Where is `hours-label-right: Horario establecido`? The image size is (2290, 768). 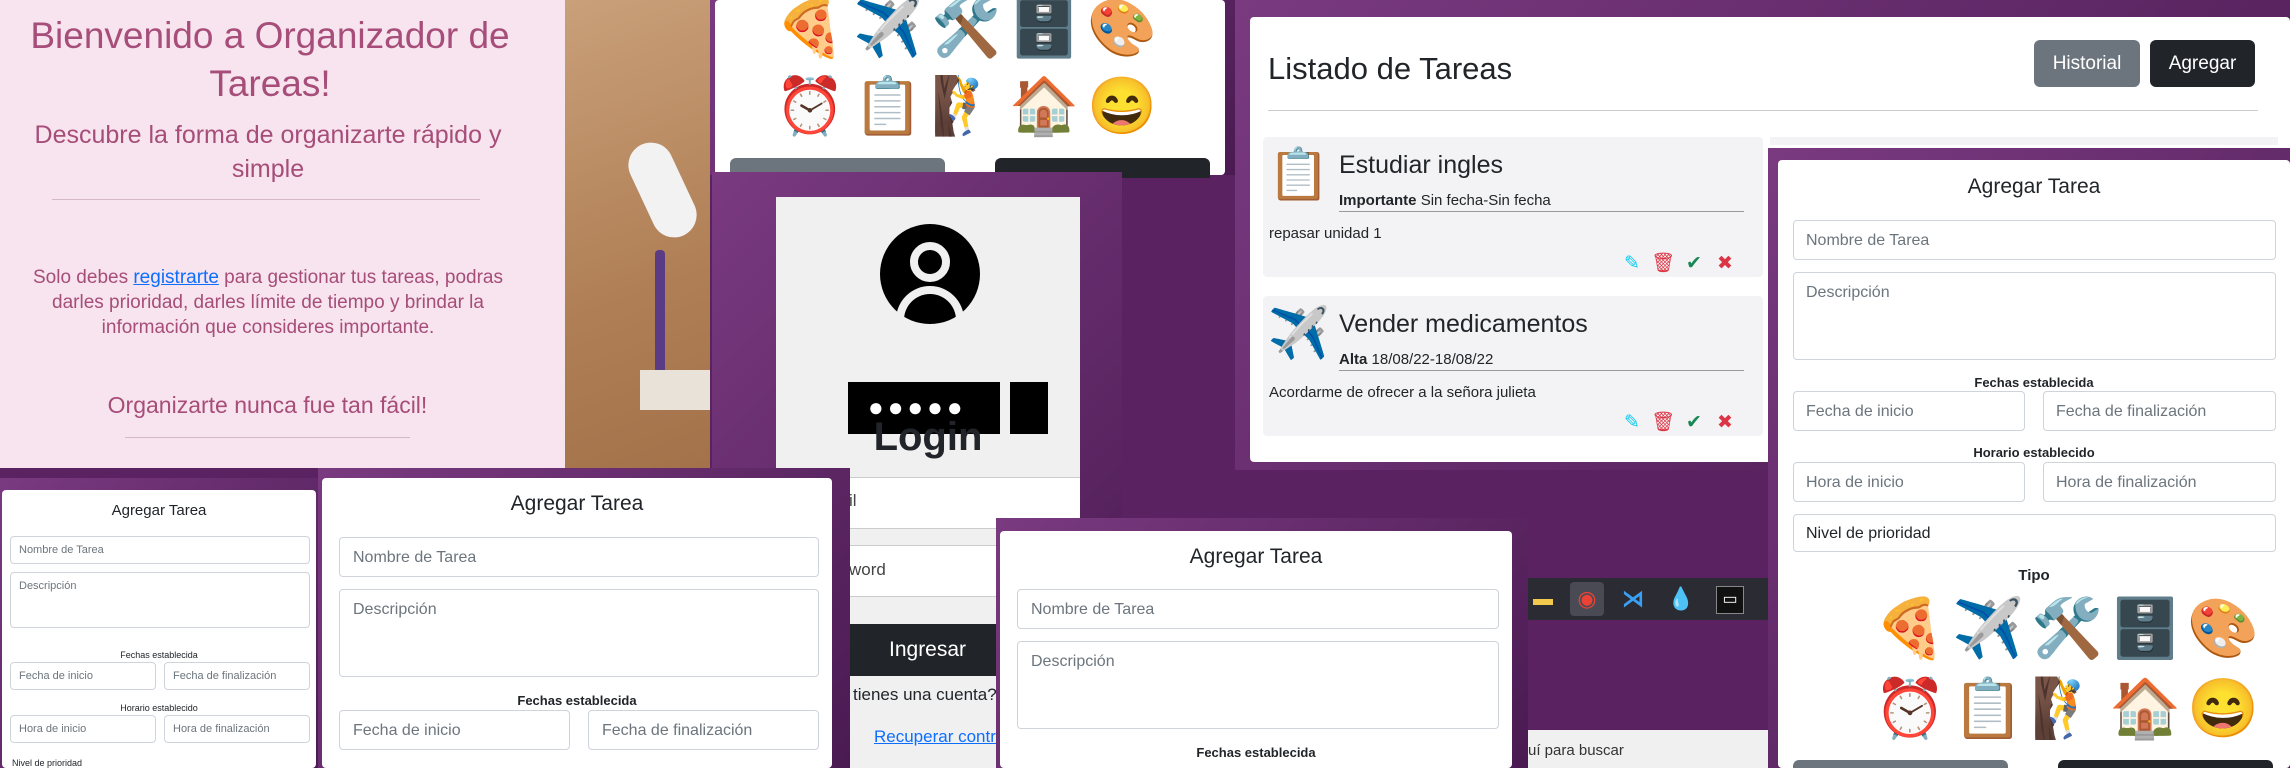
hours-label-right: Horario establecido is located at coordinates (2034, 452).